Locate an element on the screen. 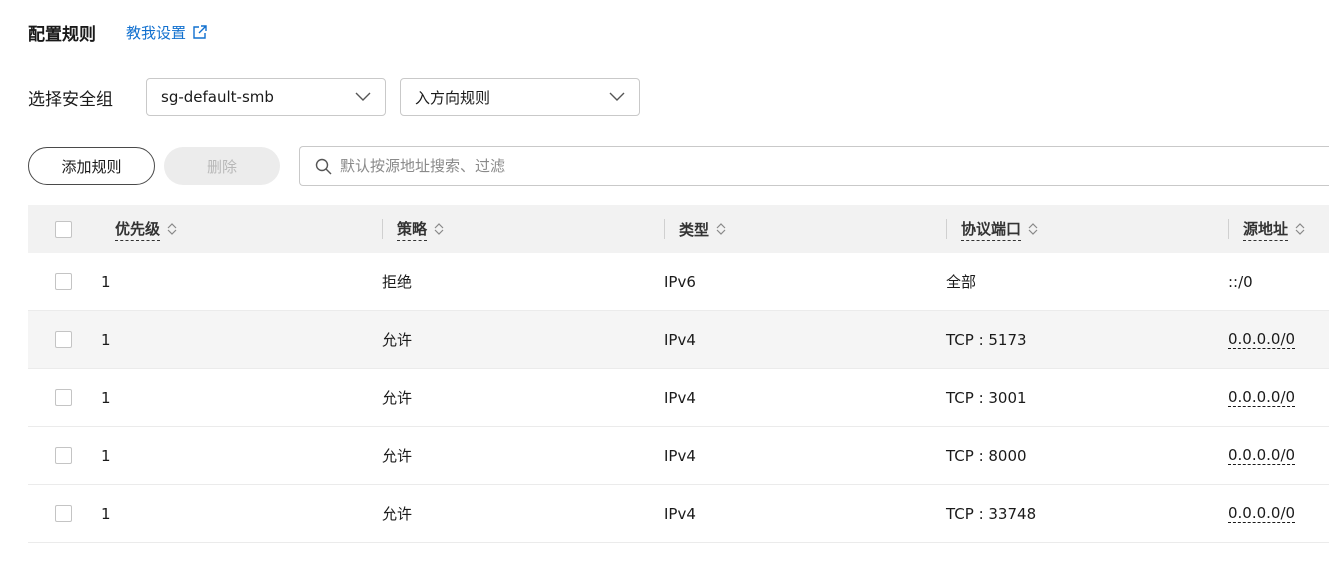  direction-value: 入方向规则 is located at coordinates (453, 97).